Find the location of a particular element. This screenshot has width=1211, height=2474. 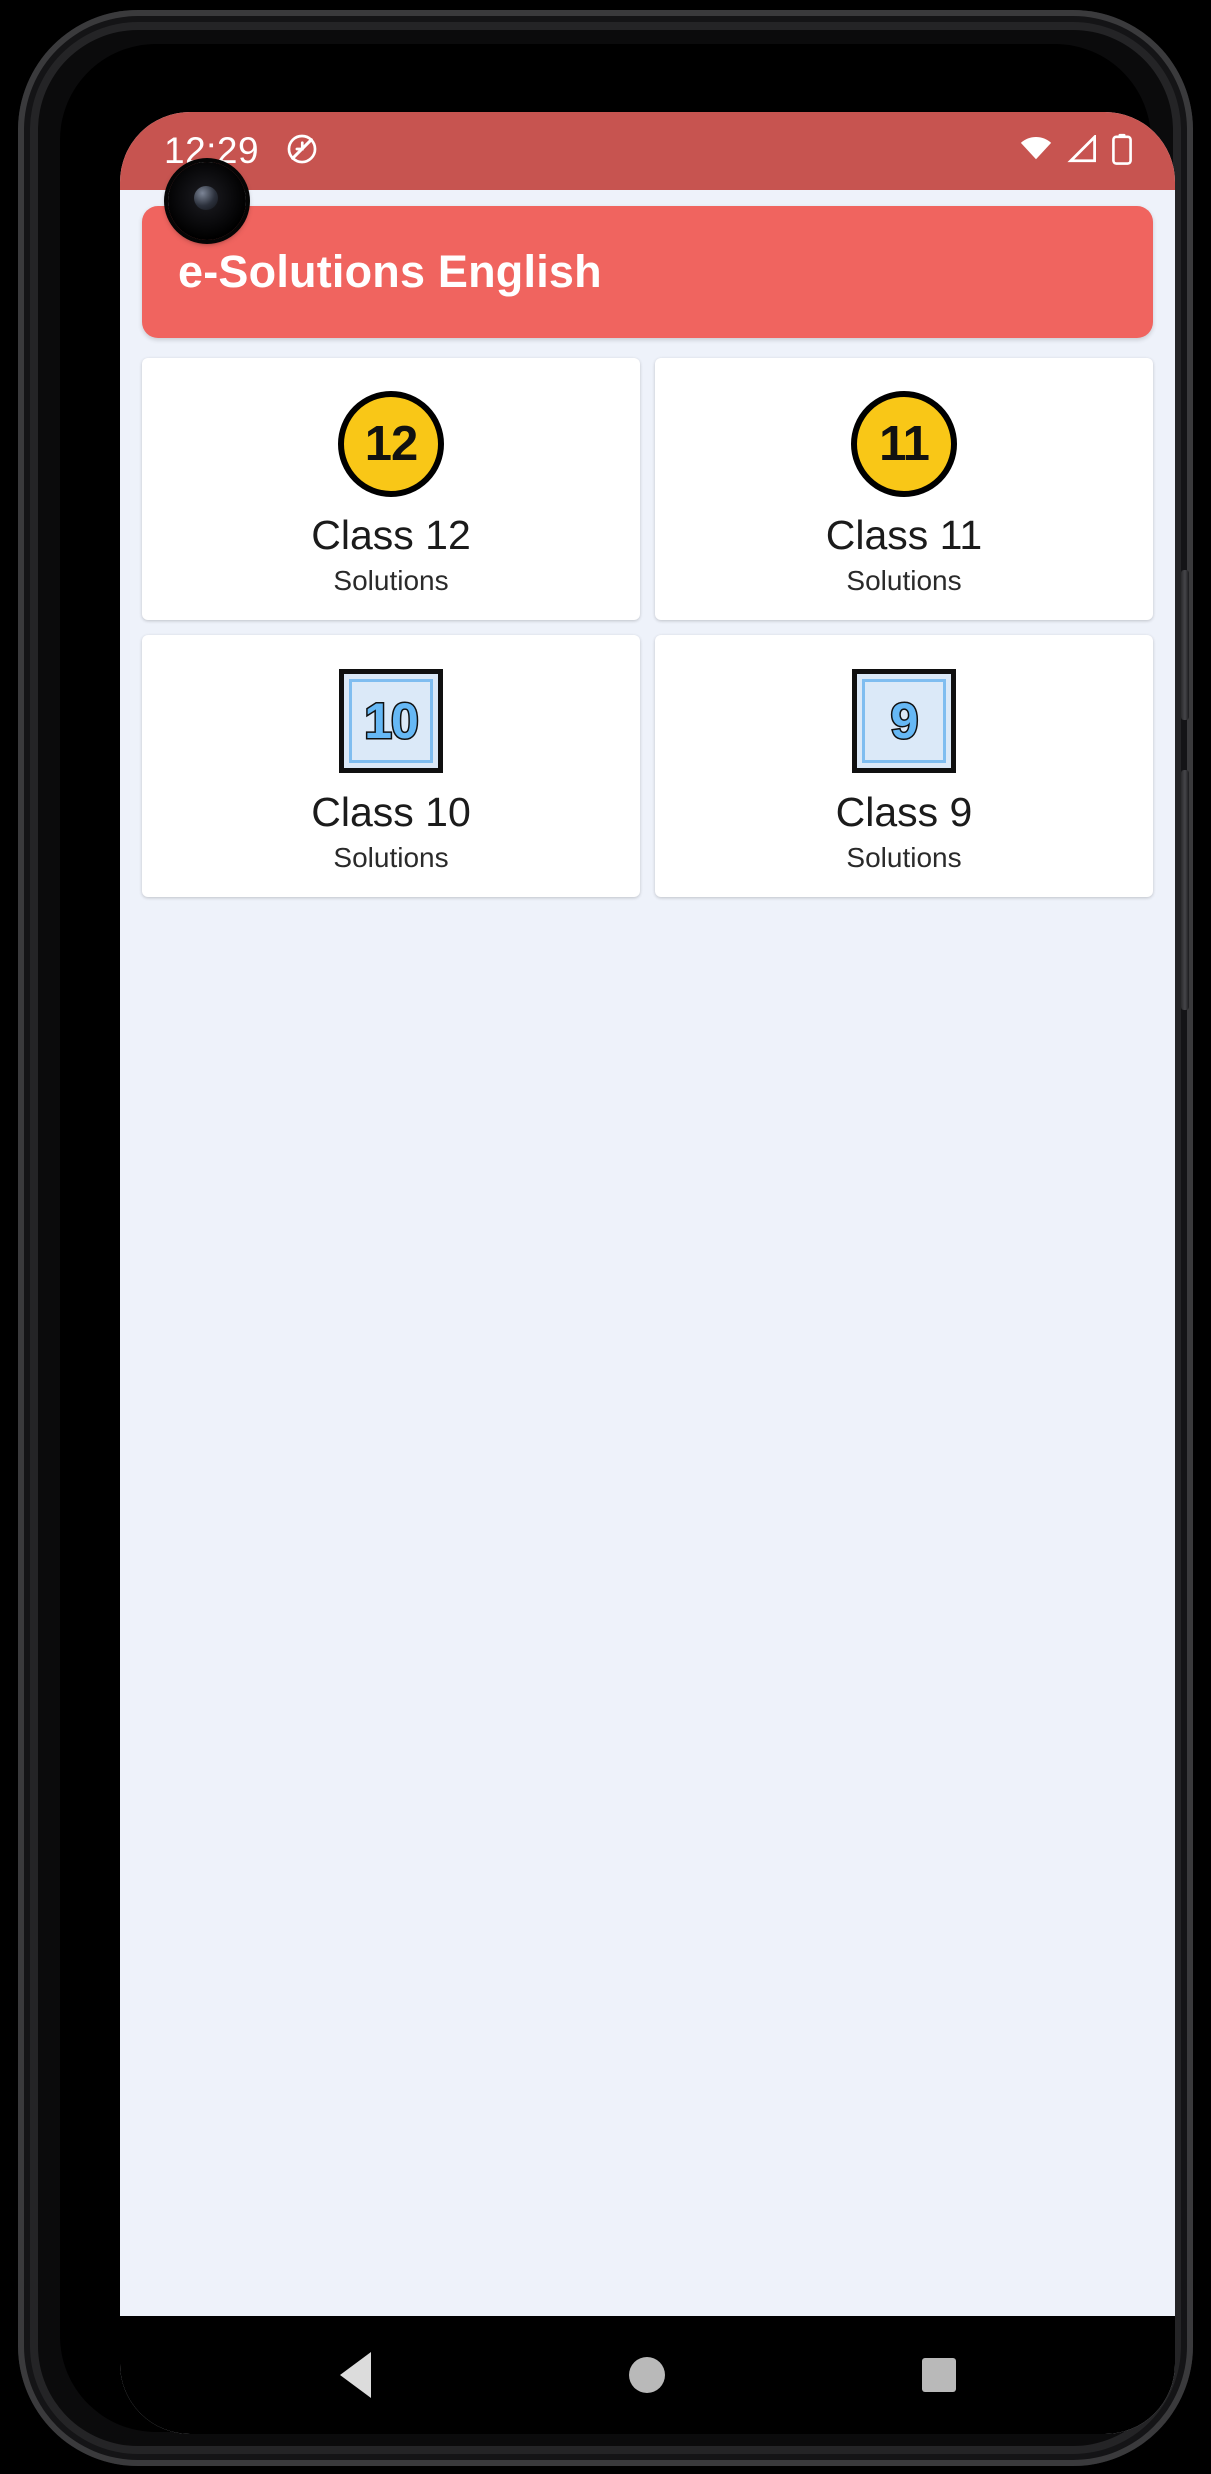

class-10-icon-wrap: 10 is located at coordinates (391, 721).